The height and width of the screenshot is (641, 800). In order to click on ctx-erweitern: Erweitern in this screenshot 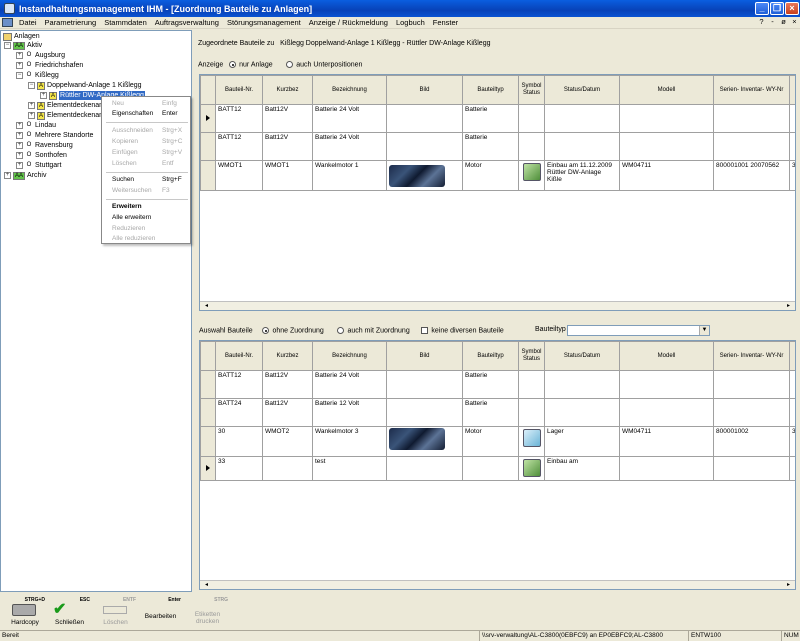, I will do `click(147, 207)`.